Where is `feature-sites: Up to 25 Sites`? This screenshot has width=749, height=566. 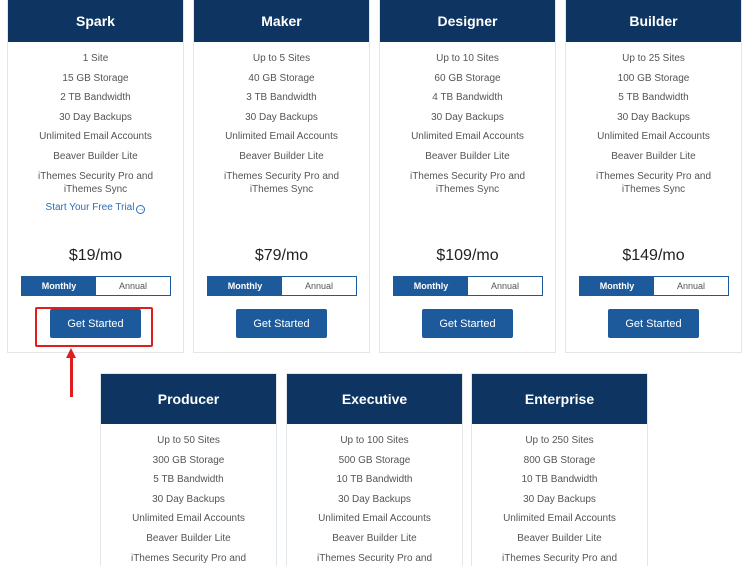
feature-sites: Up to 25 Sites is located at coordinates (653, 58).